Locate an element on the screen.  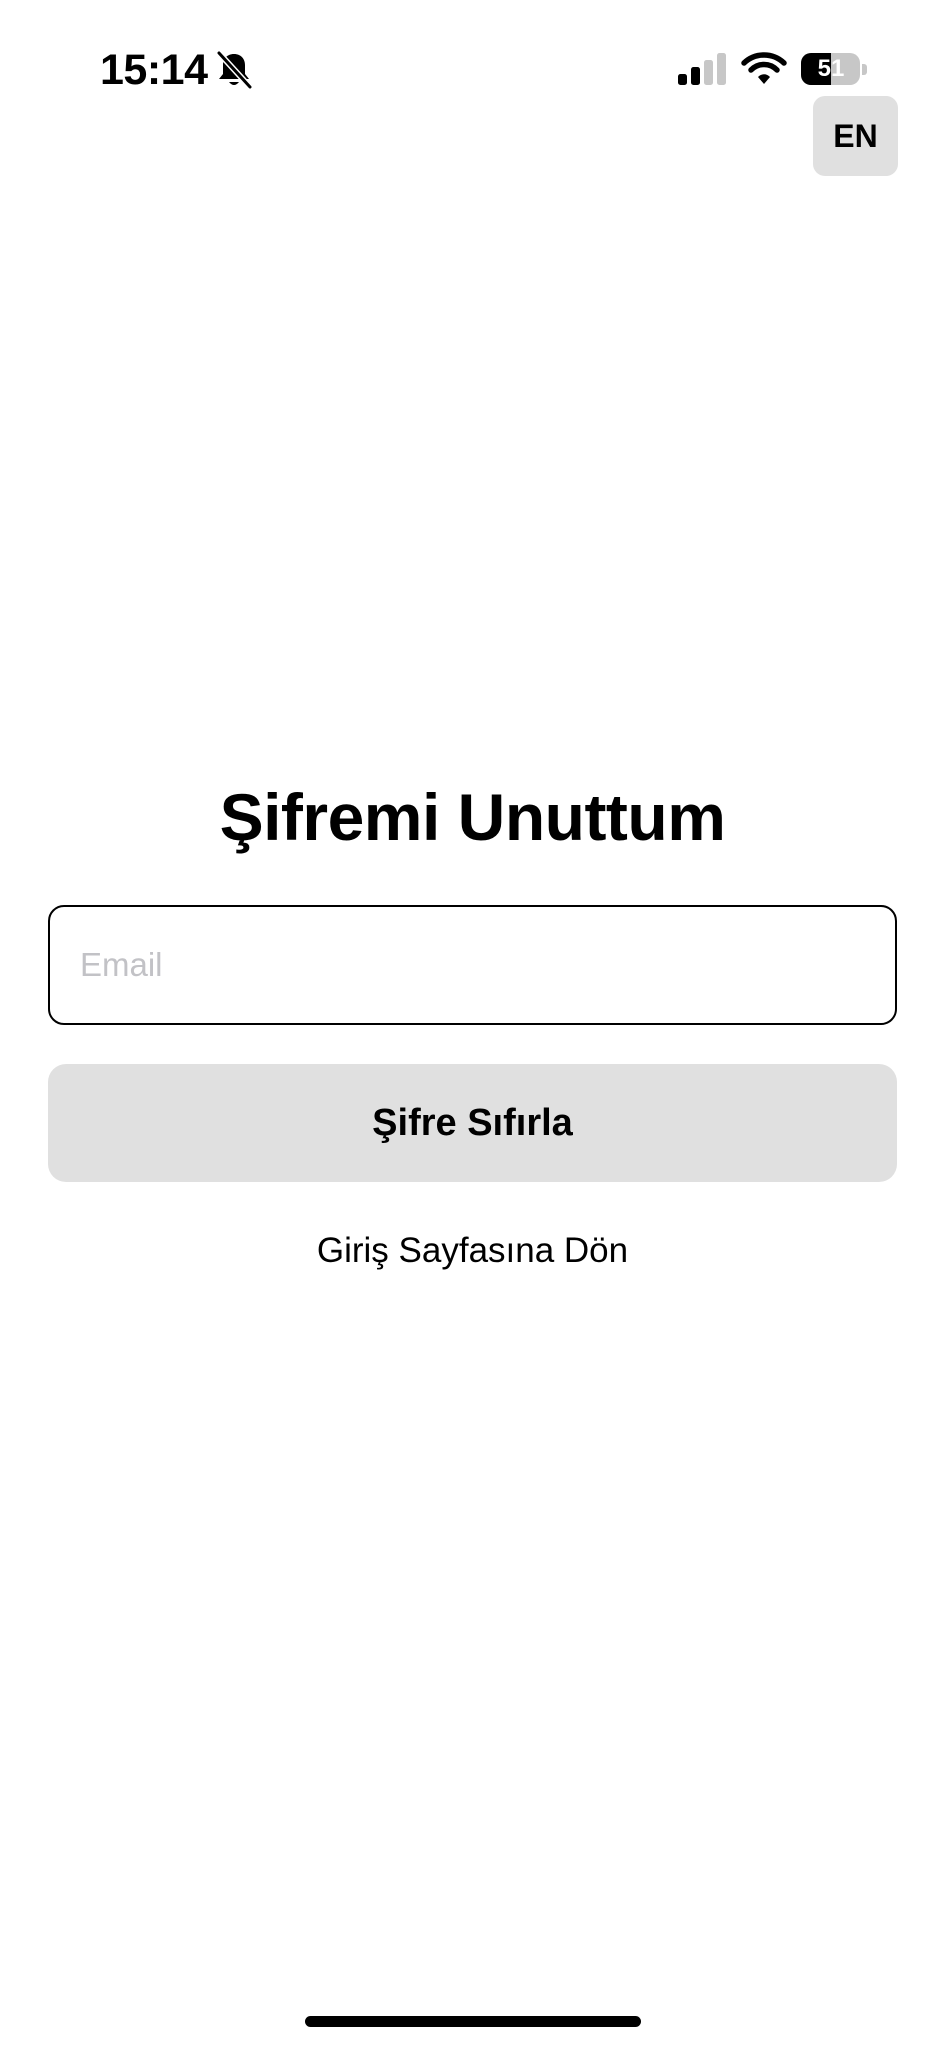
battery-indicator: 51 is located at coordinates (834, 69).